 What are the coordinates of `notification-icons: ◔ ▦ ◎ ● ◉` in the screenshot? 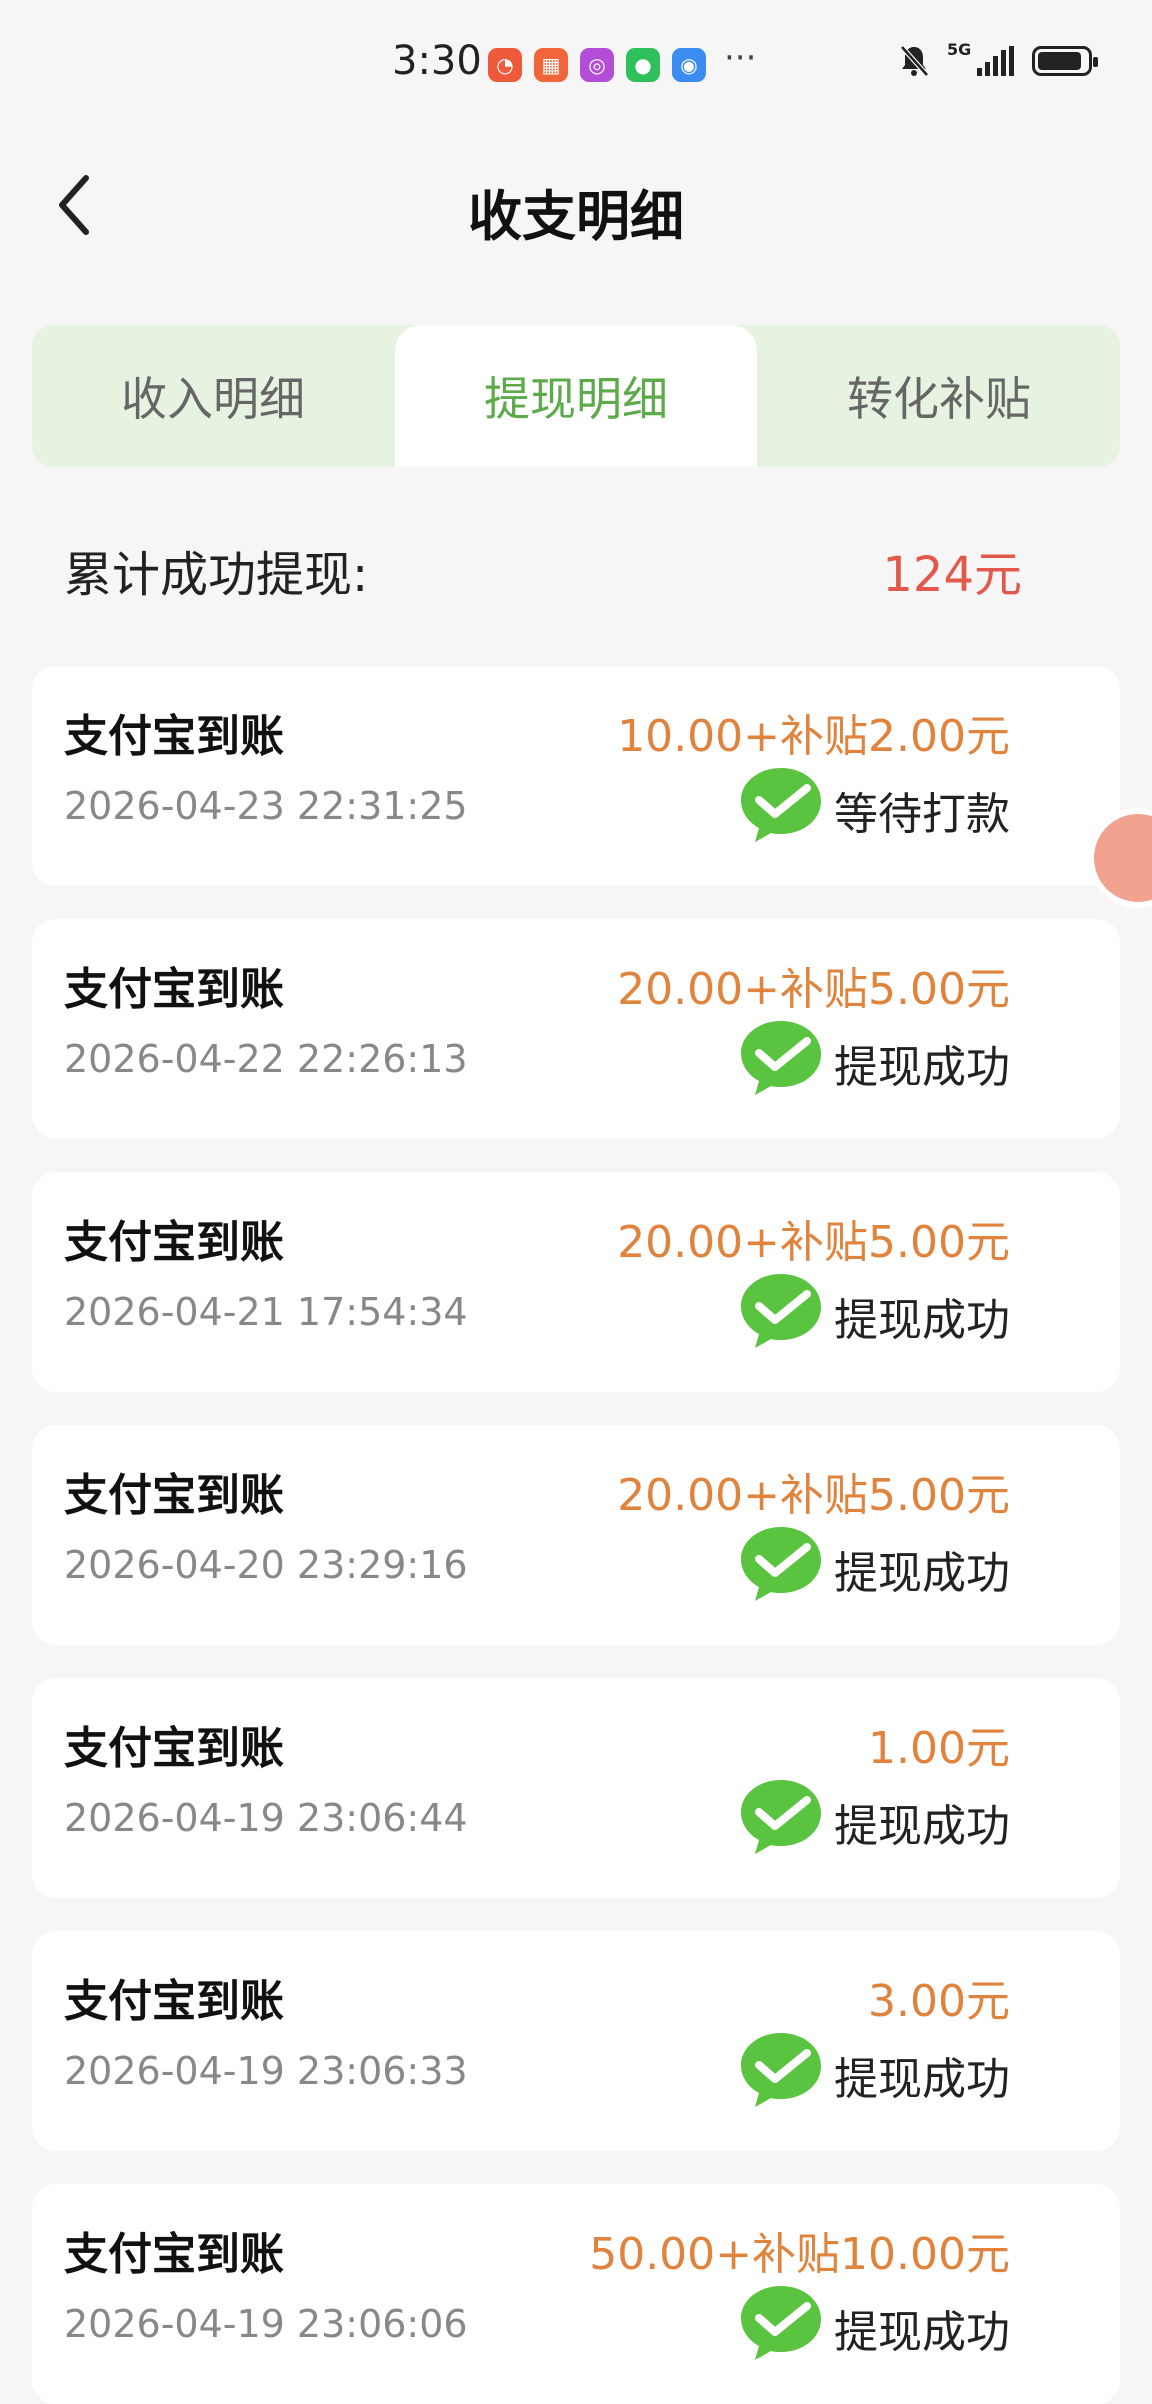 It's located at (597, 65).